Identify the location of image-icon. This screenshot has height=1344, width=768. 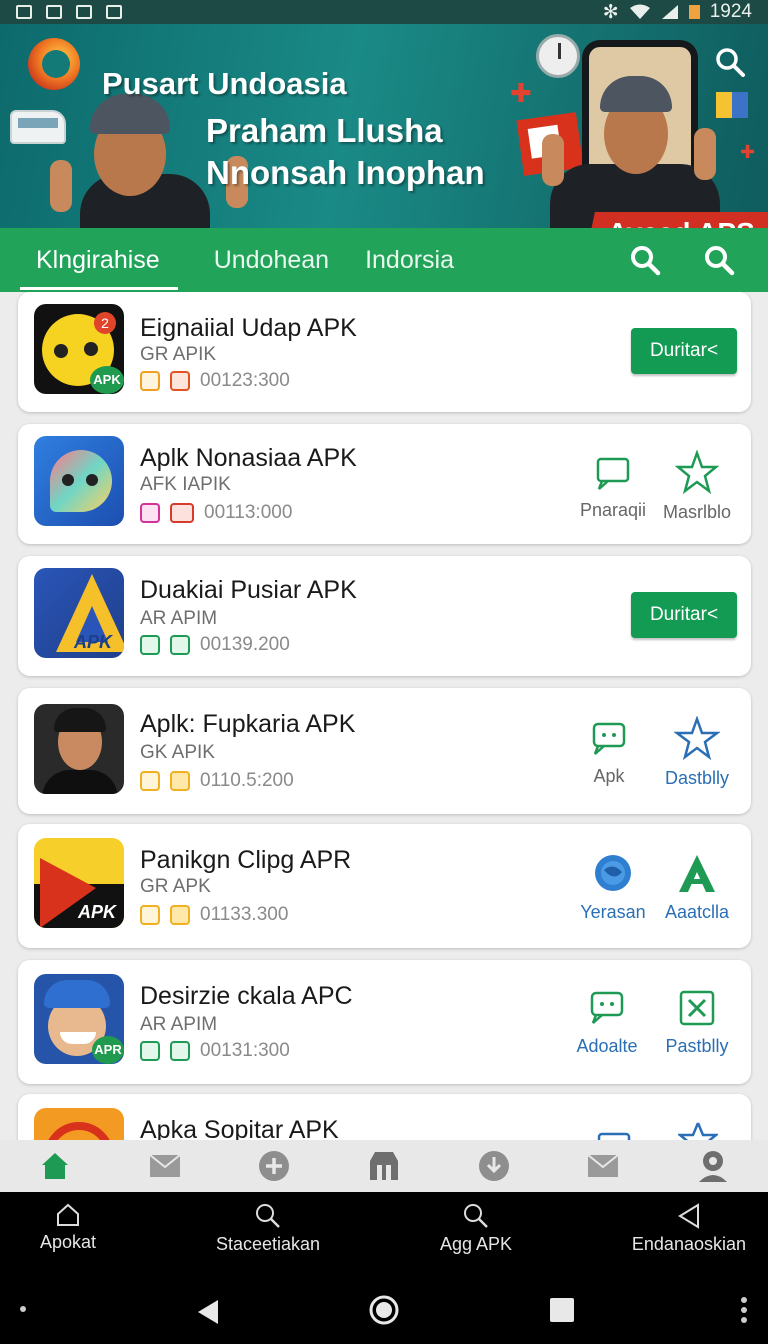
(114, 12).